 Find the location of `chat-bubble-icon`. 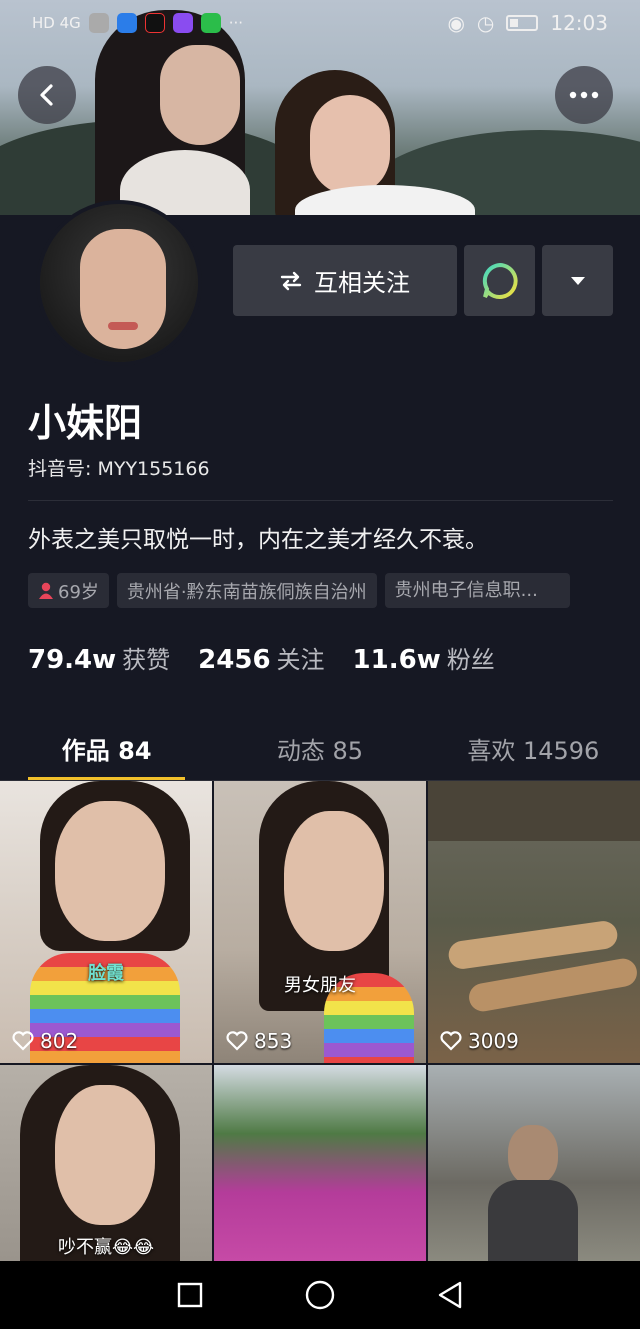

chat-bubble-icon is located at coordinates (500, 280).